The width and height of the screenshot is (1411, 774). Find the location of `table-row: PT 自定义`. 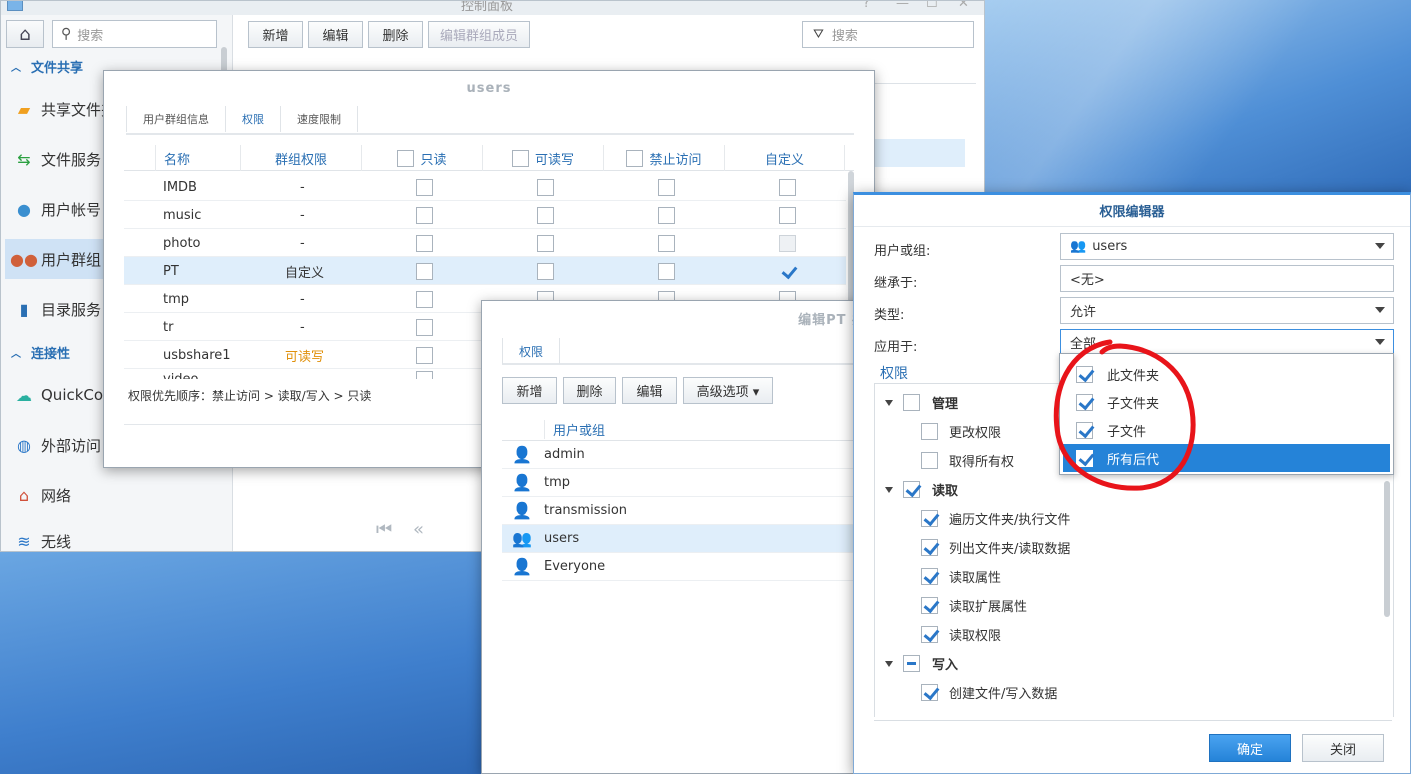

table-row: PT 自定义 is located at coordinates (485, 271).